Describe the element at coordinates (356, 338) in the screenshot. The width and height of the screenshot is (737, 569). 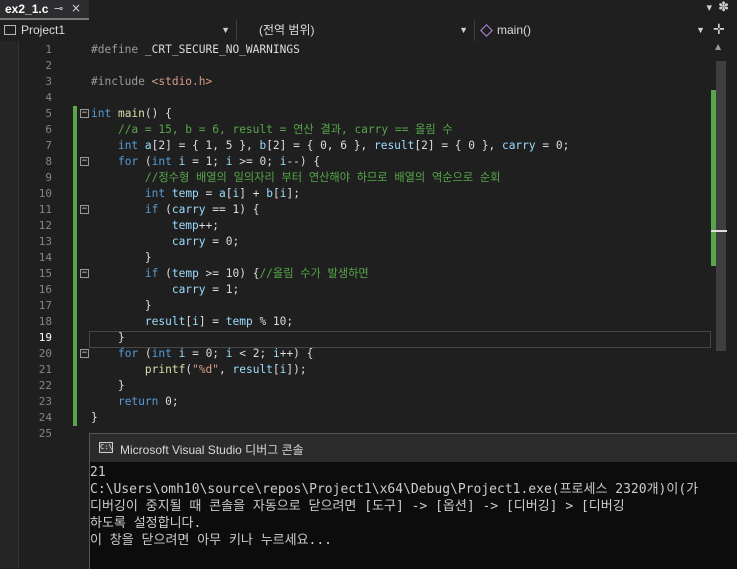
I see `code-line: 19 }` at that location.